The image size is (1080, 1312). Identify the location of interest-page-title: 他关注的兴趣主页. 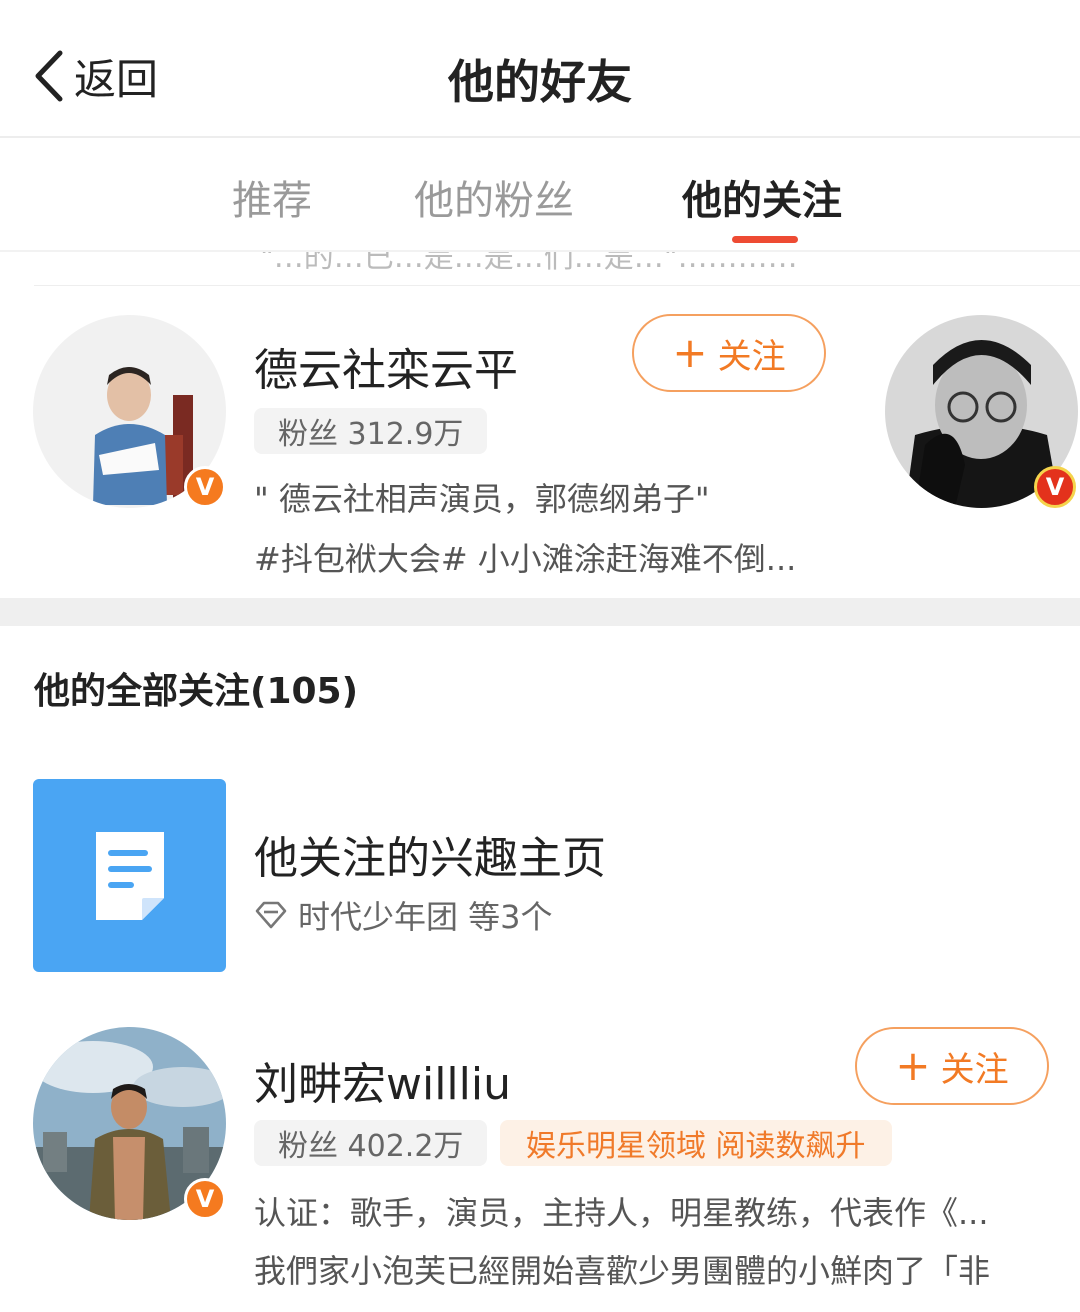
(430, 854).